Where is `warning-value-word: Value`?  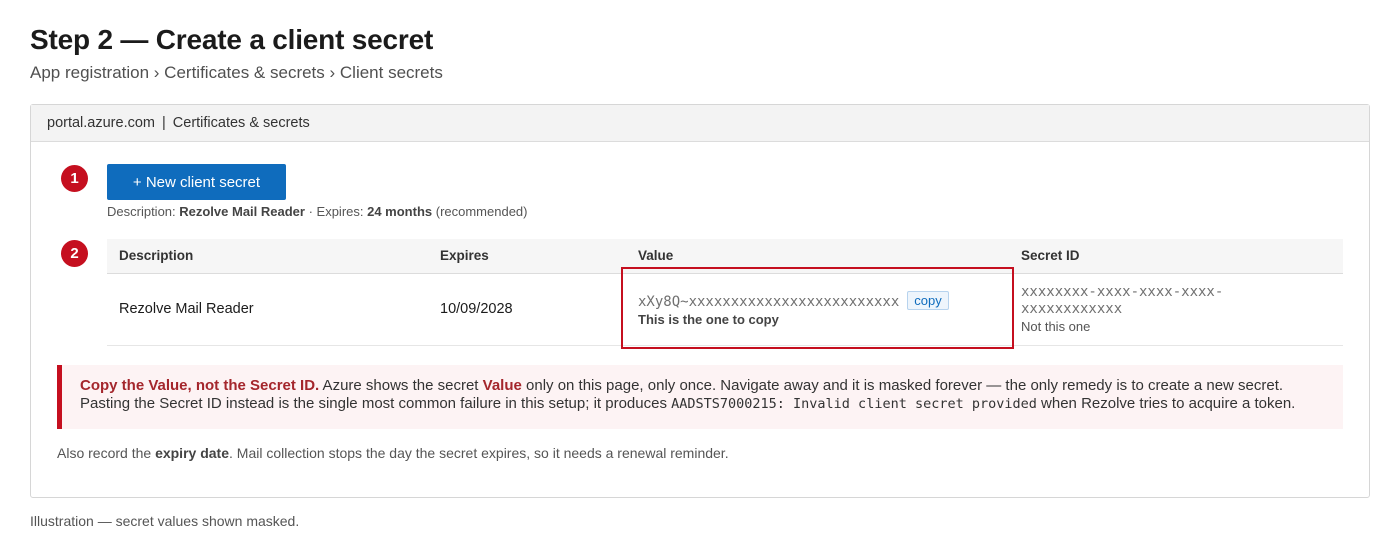
warning-value-word: Value is located at coordinates (502, 385).